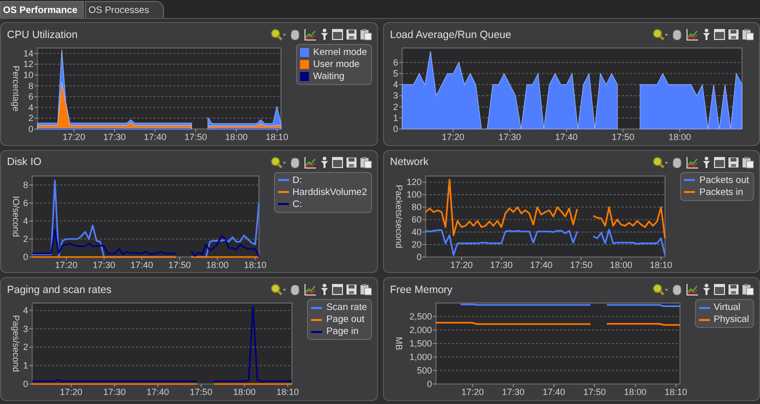 The image size is (760, 404). Describe the element at coordinates (24, 162) in the screenshot. I see `panel-title: Disk IO` at that location.